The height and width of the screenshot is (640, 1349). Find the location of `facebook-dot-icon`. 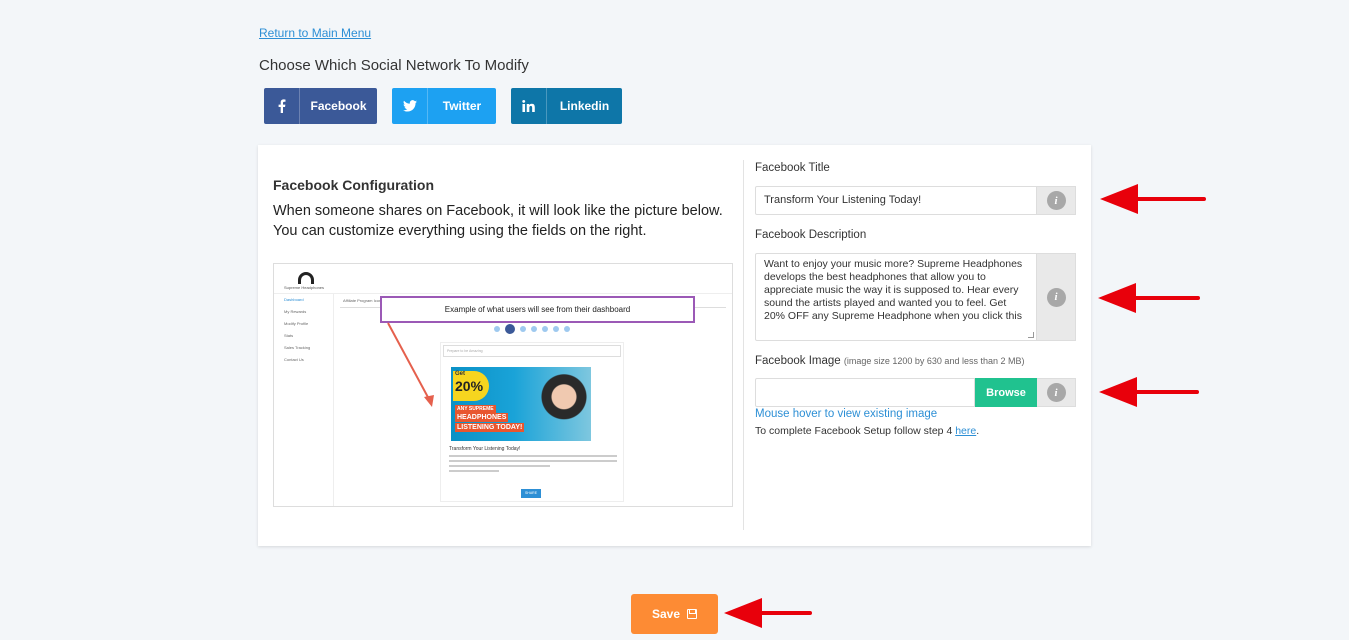

facebook-dot-icon is located at coordinates (510, 329).